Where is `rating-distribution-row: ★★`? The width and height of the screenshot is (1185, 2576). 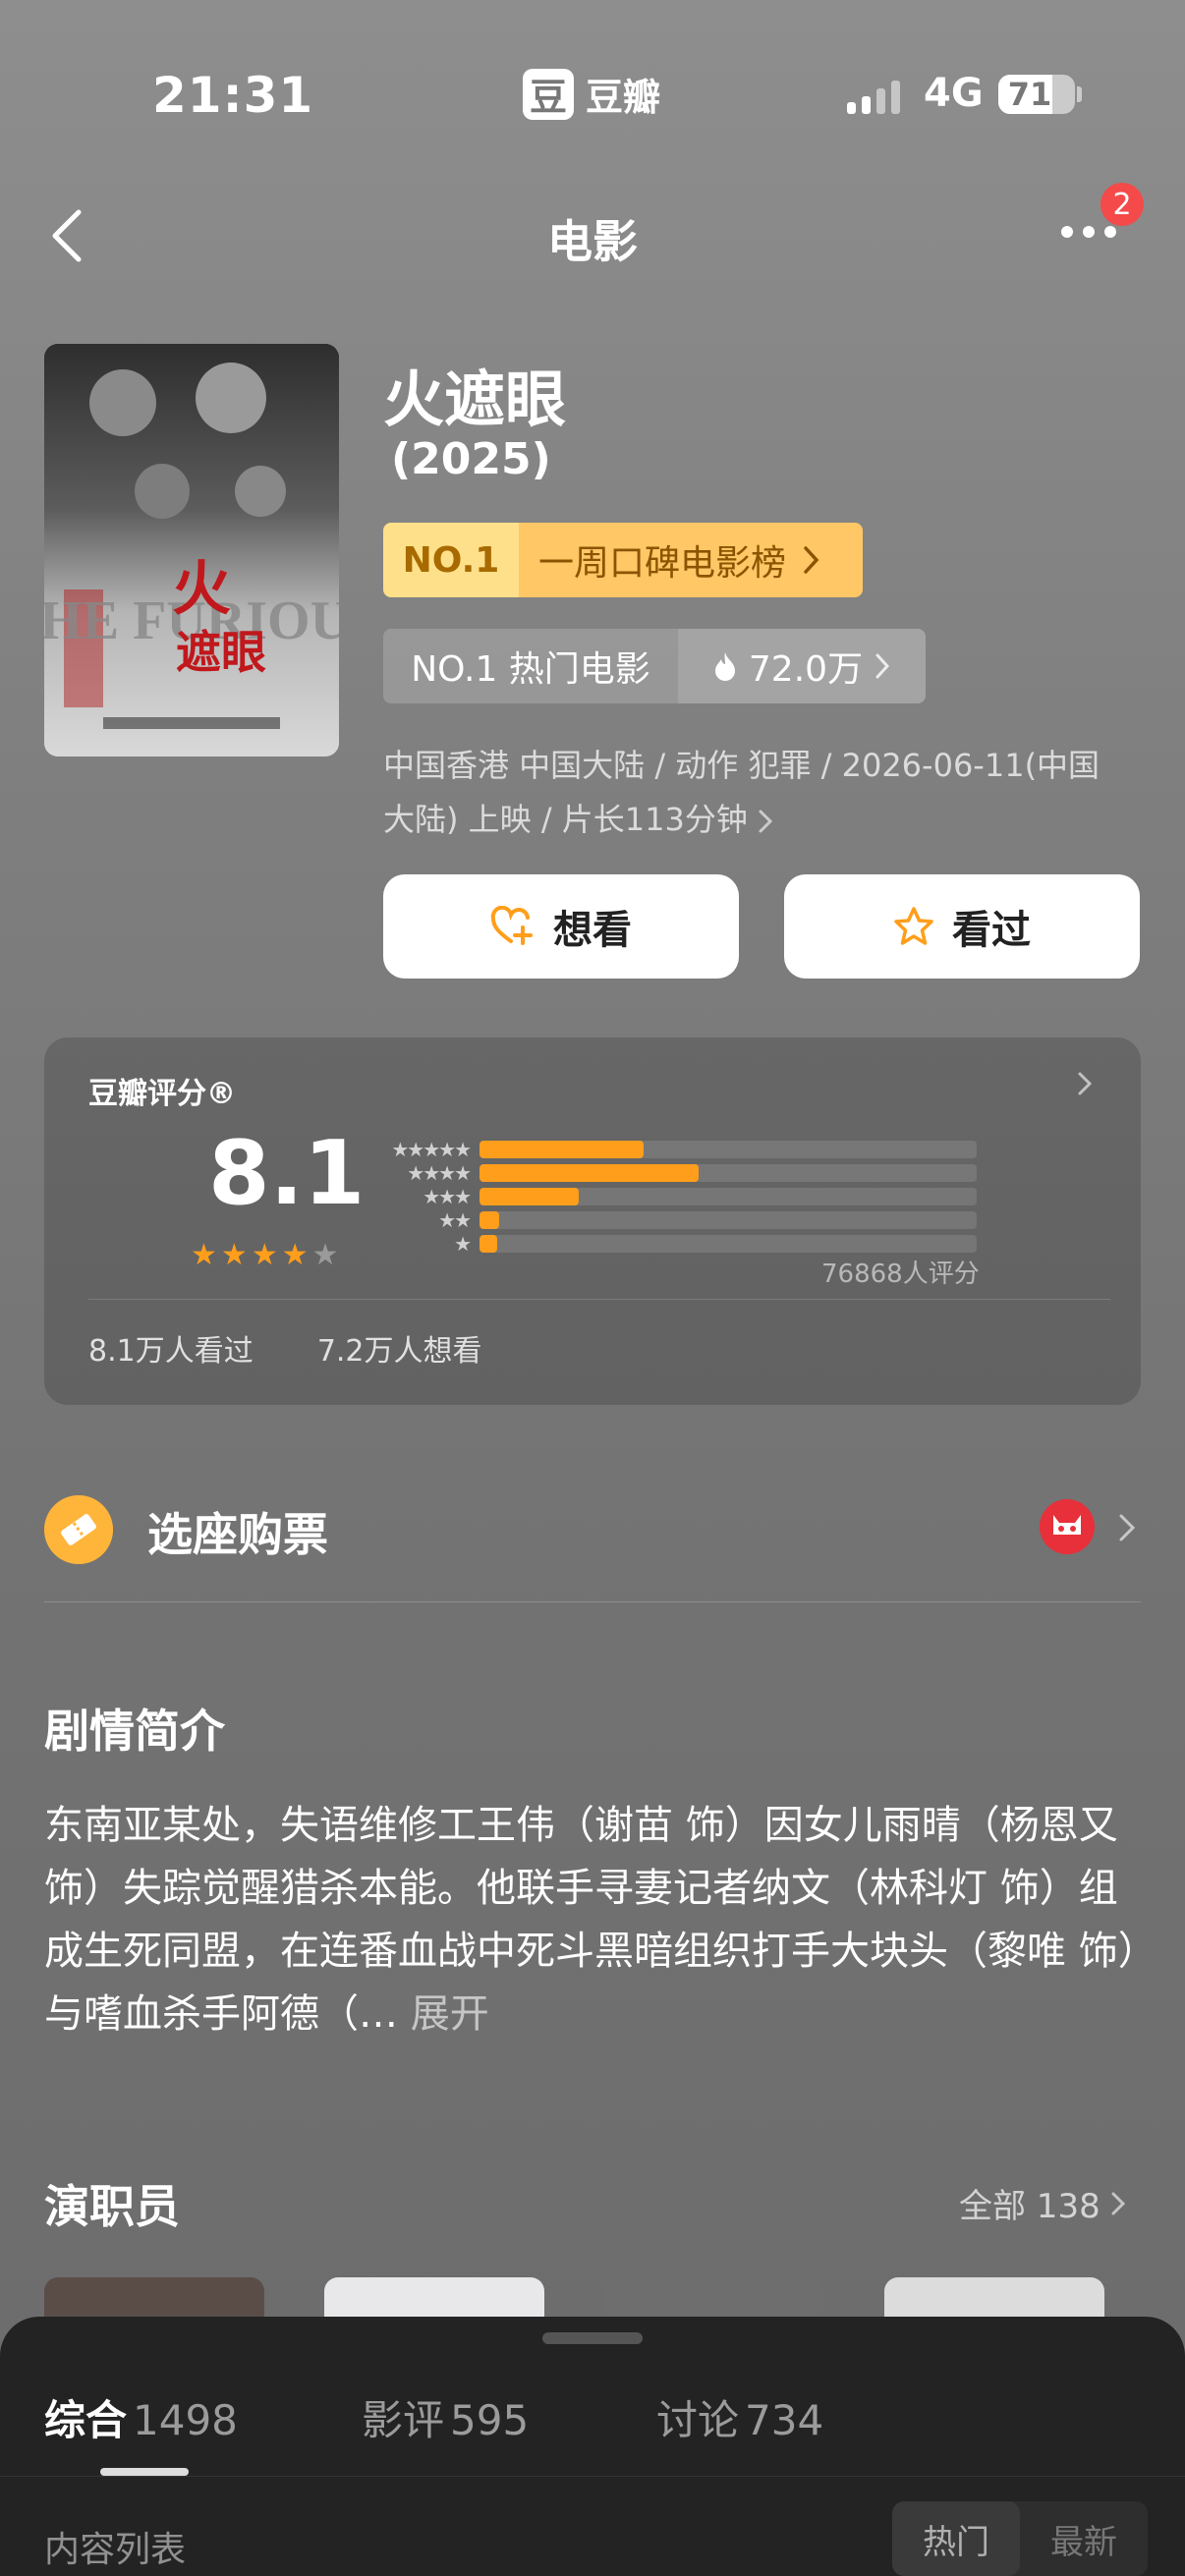
rating-distribution-row: ★★ is located at coordinates (677, 1220).